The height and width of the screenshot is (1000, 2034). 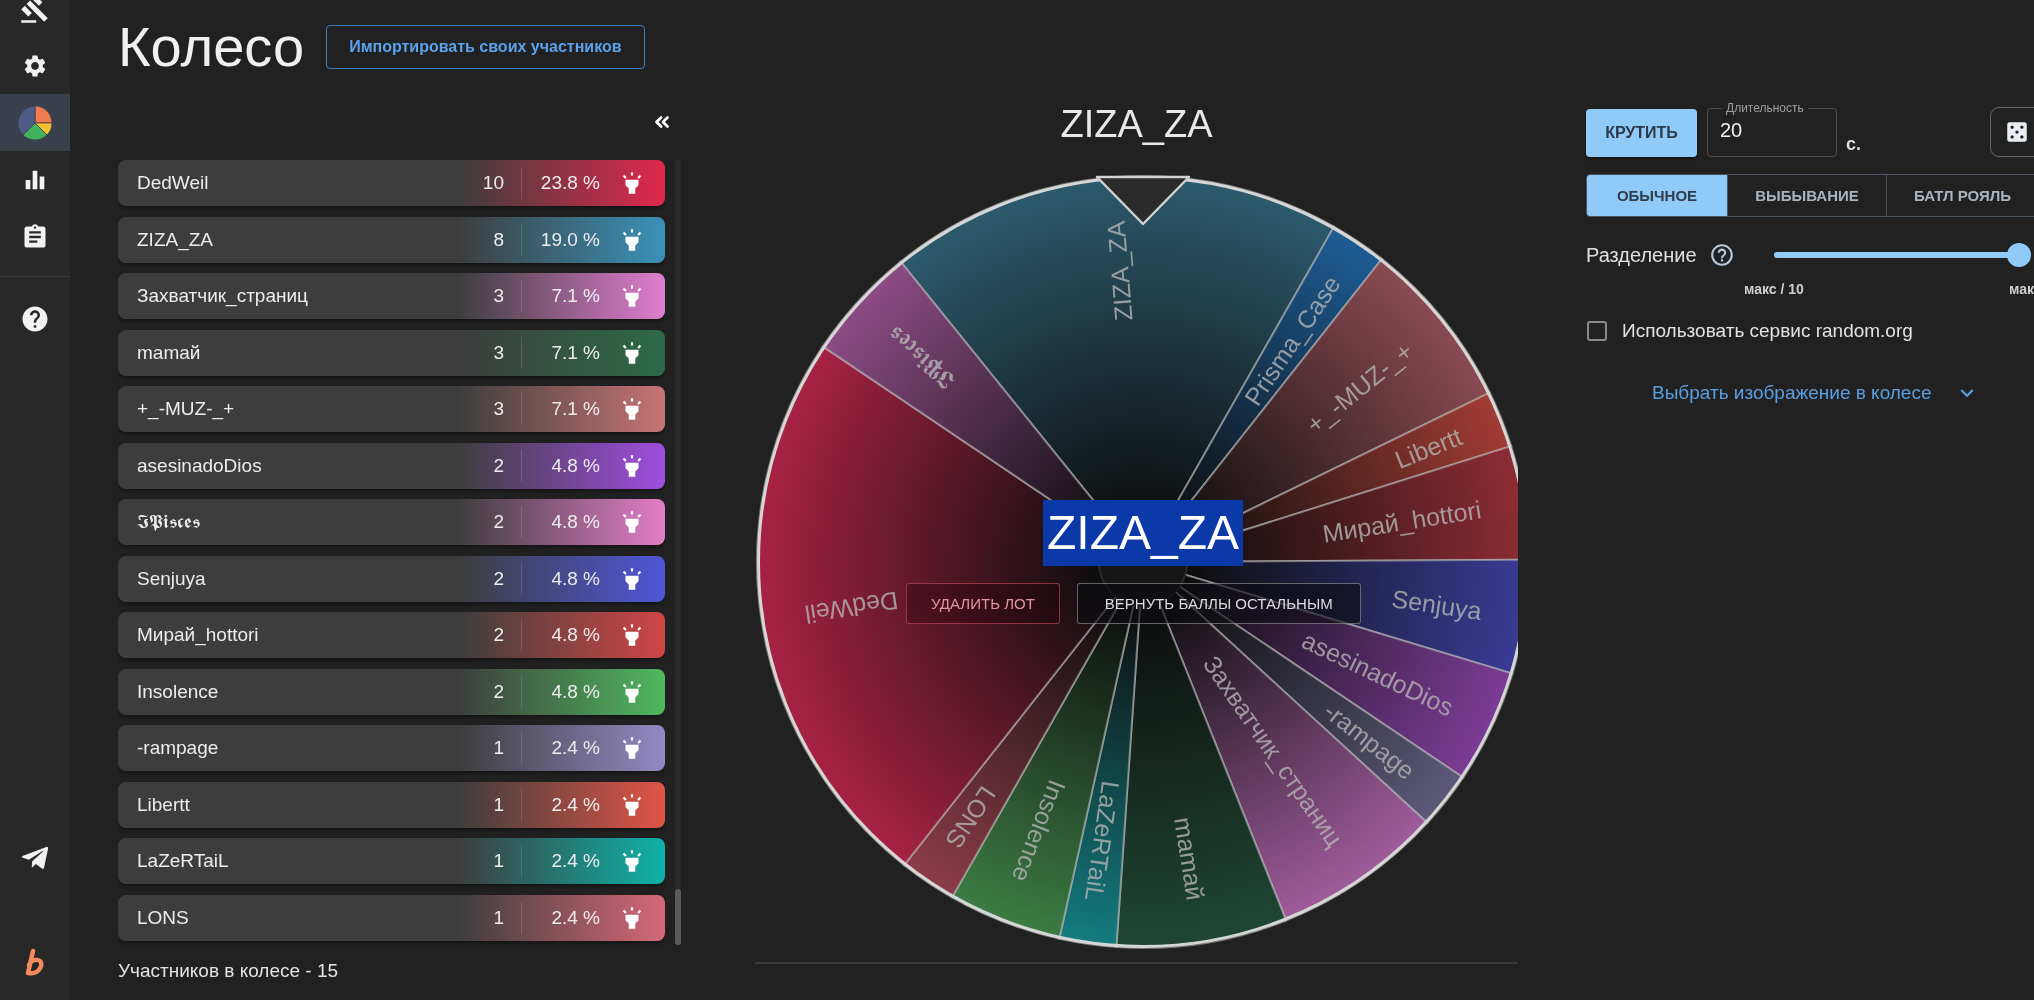 What do you see at coordinates (1136, 124) in the screenshot?
I see `wheel-title: ZIZA_ZA` at bounding box center [1136, 124].